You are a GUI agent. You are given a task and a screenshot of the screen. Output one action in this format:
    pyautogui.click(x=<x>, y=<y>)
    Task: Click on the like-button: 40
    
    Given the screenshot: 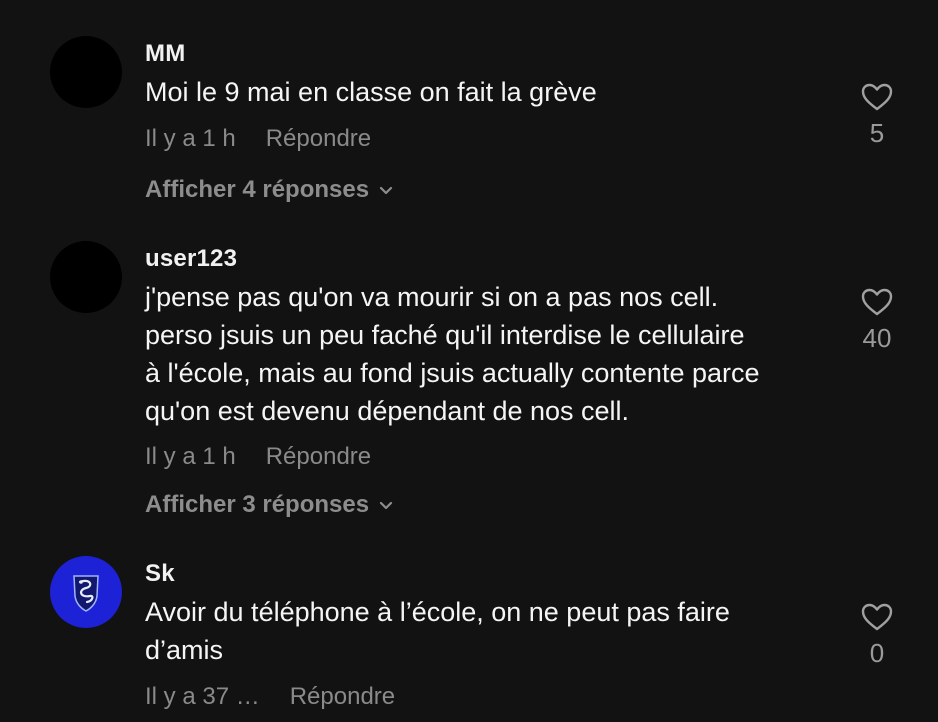 What is the action you would take?
    pyautogui.click(x=877, y=320)
    